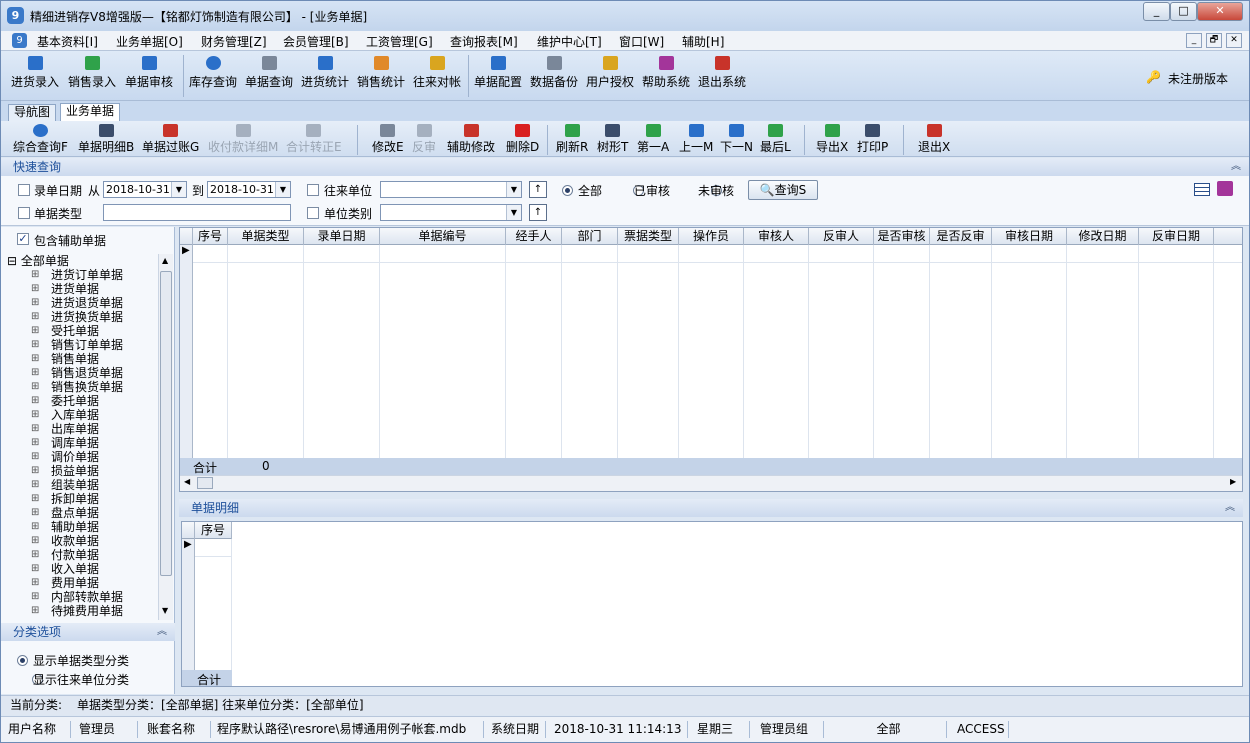 The image size is (1250, 743). What do you see at coordinates (165, 610) in the screenshot?
I see `scroll-down-icon: ▼` at bounding box center [165, 610].